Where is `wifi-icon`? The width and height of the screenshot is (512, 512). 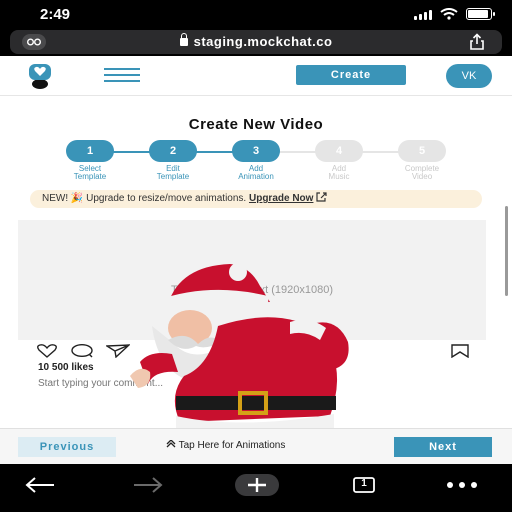 wifi-icon is located at coordinates (449, 14).